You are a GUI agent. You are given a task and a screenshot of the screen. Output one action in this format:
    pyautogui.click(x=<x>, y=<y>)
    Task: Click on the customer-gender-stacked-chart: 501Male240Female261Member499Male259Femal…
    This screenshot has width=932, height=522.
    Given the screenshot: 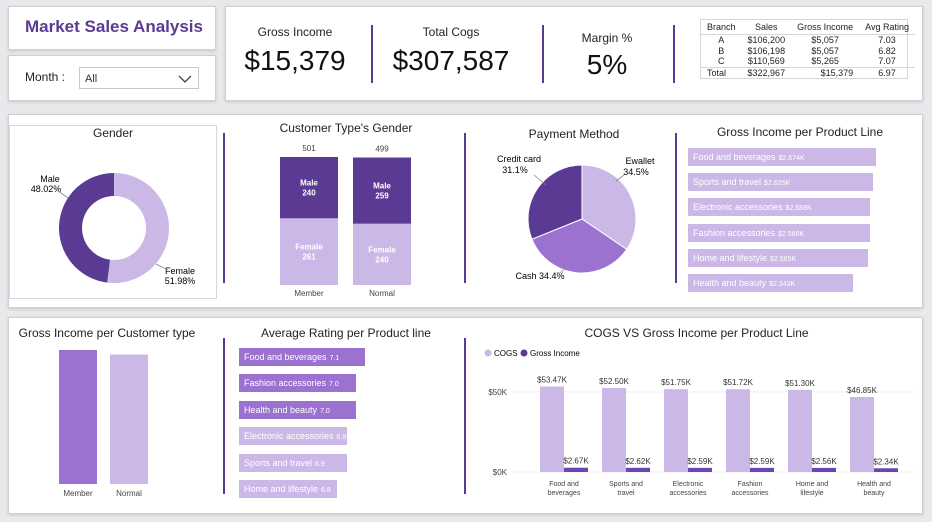 What is the action you would take?
    pyautogui.click(x=345, y=221)
    